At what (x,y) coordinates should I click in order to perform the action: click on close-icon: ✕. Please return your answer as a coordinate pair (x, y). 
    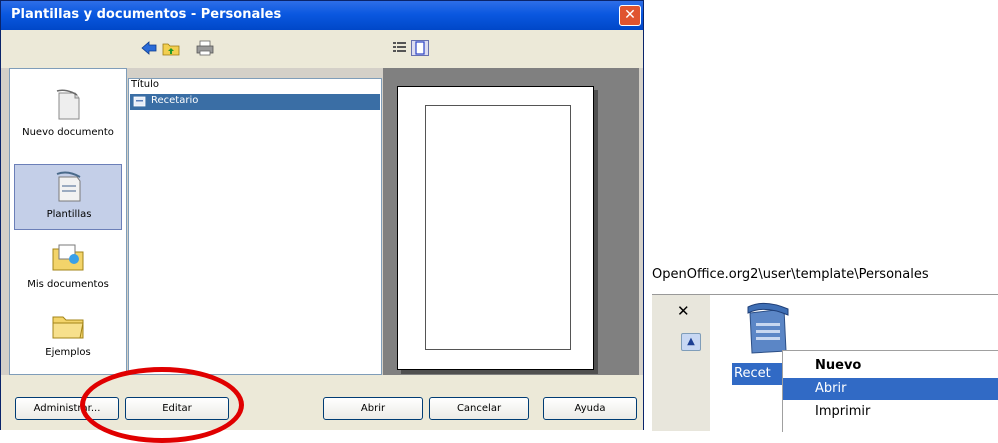
    Looking at the image, I should click on (683, 311).